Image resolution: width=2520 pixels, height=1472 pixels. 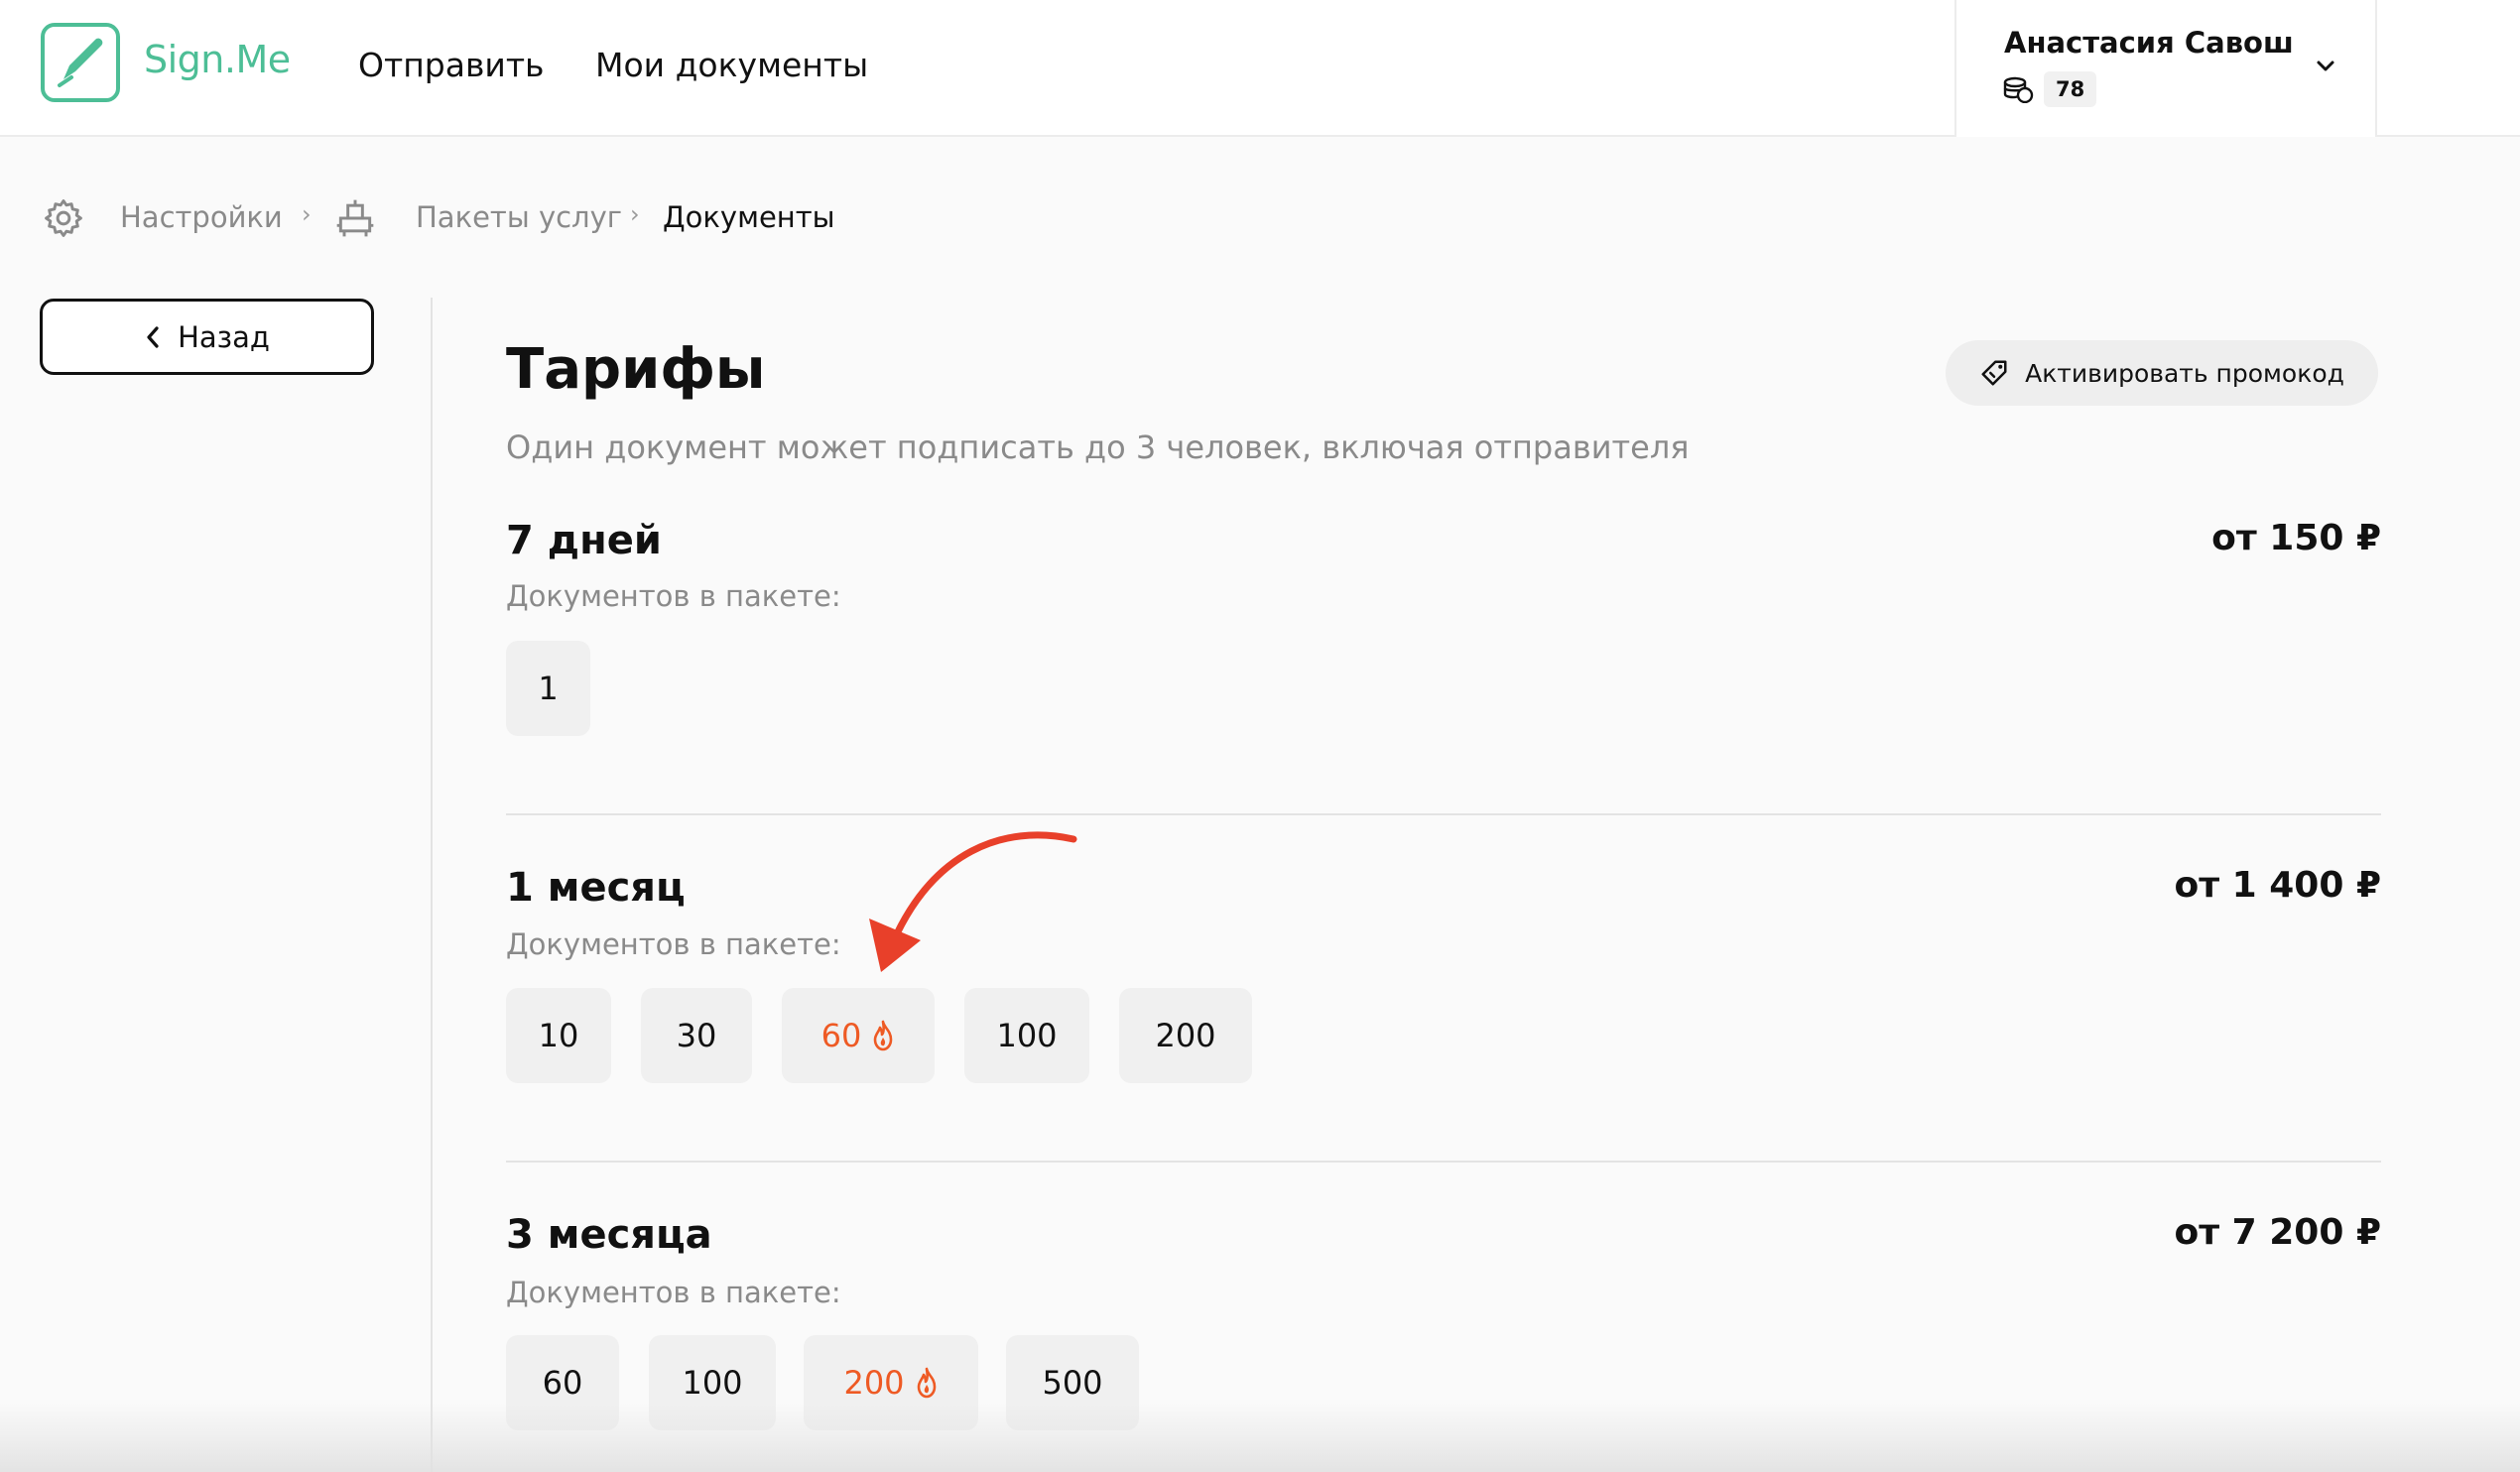 I want to click on activate-promo-button: Активировать промокод, so click(x=2162, y=373).